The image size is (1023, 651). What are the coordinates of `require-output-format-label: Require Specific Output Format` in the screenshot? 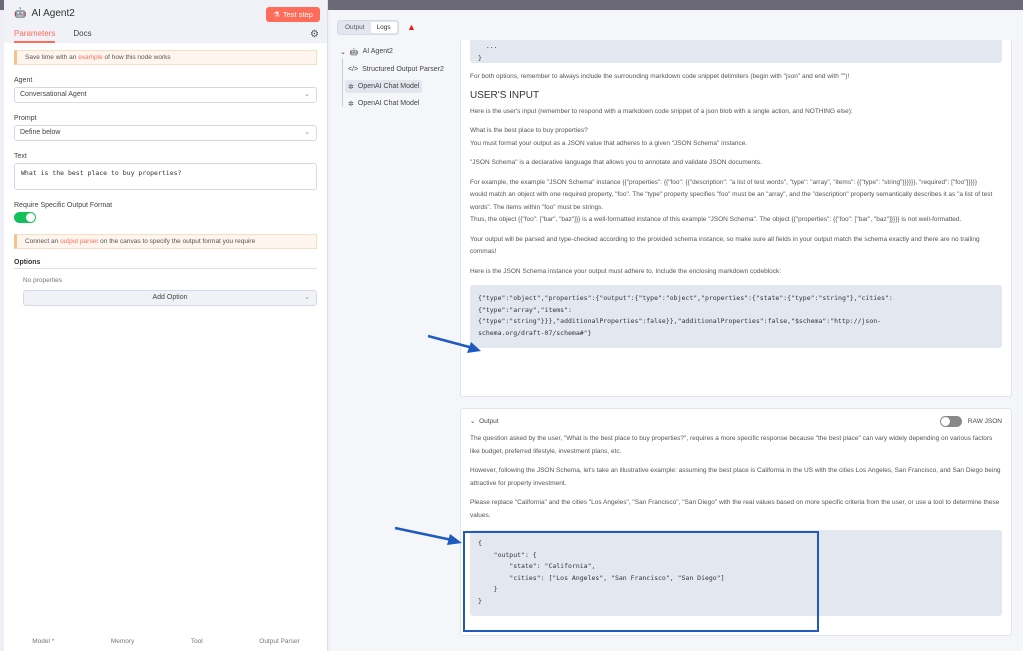 It's located at (63, 205).